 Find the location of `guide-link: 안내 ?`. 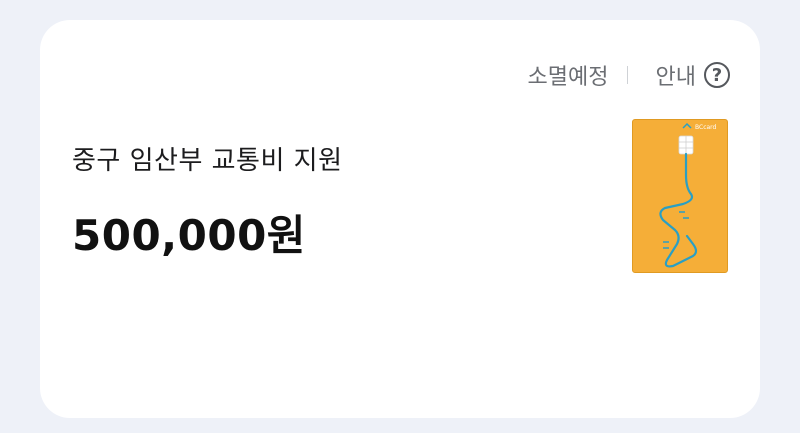

guide-link: 안내 ? is located at coordinates (693, 75).